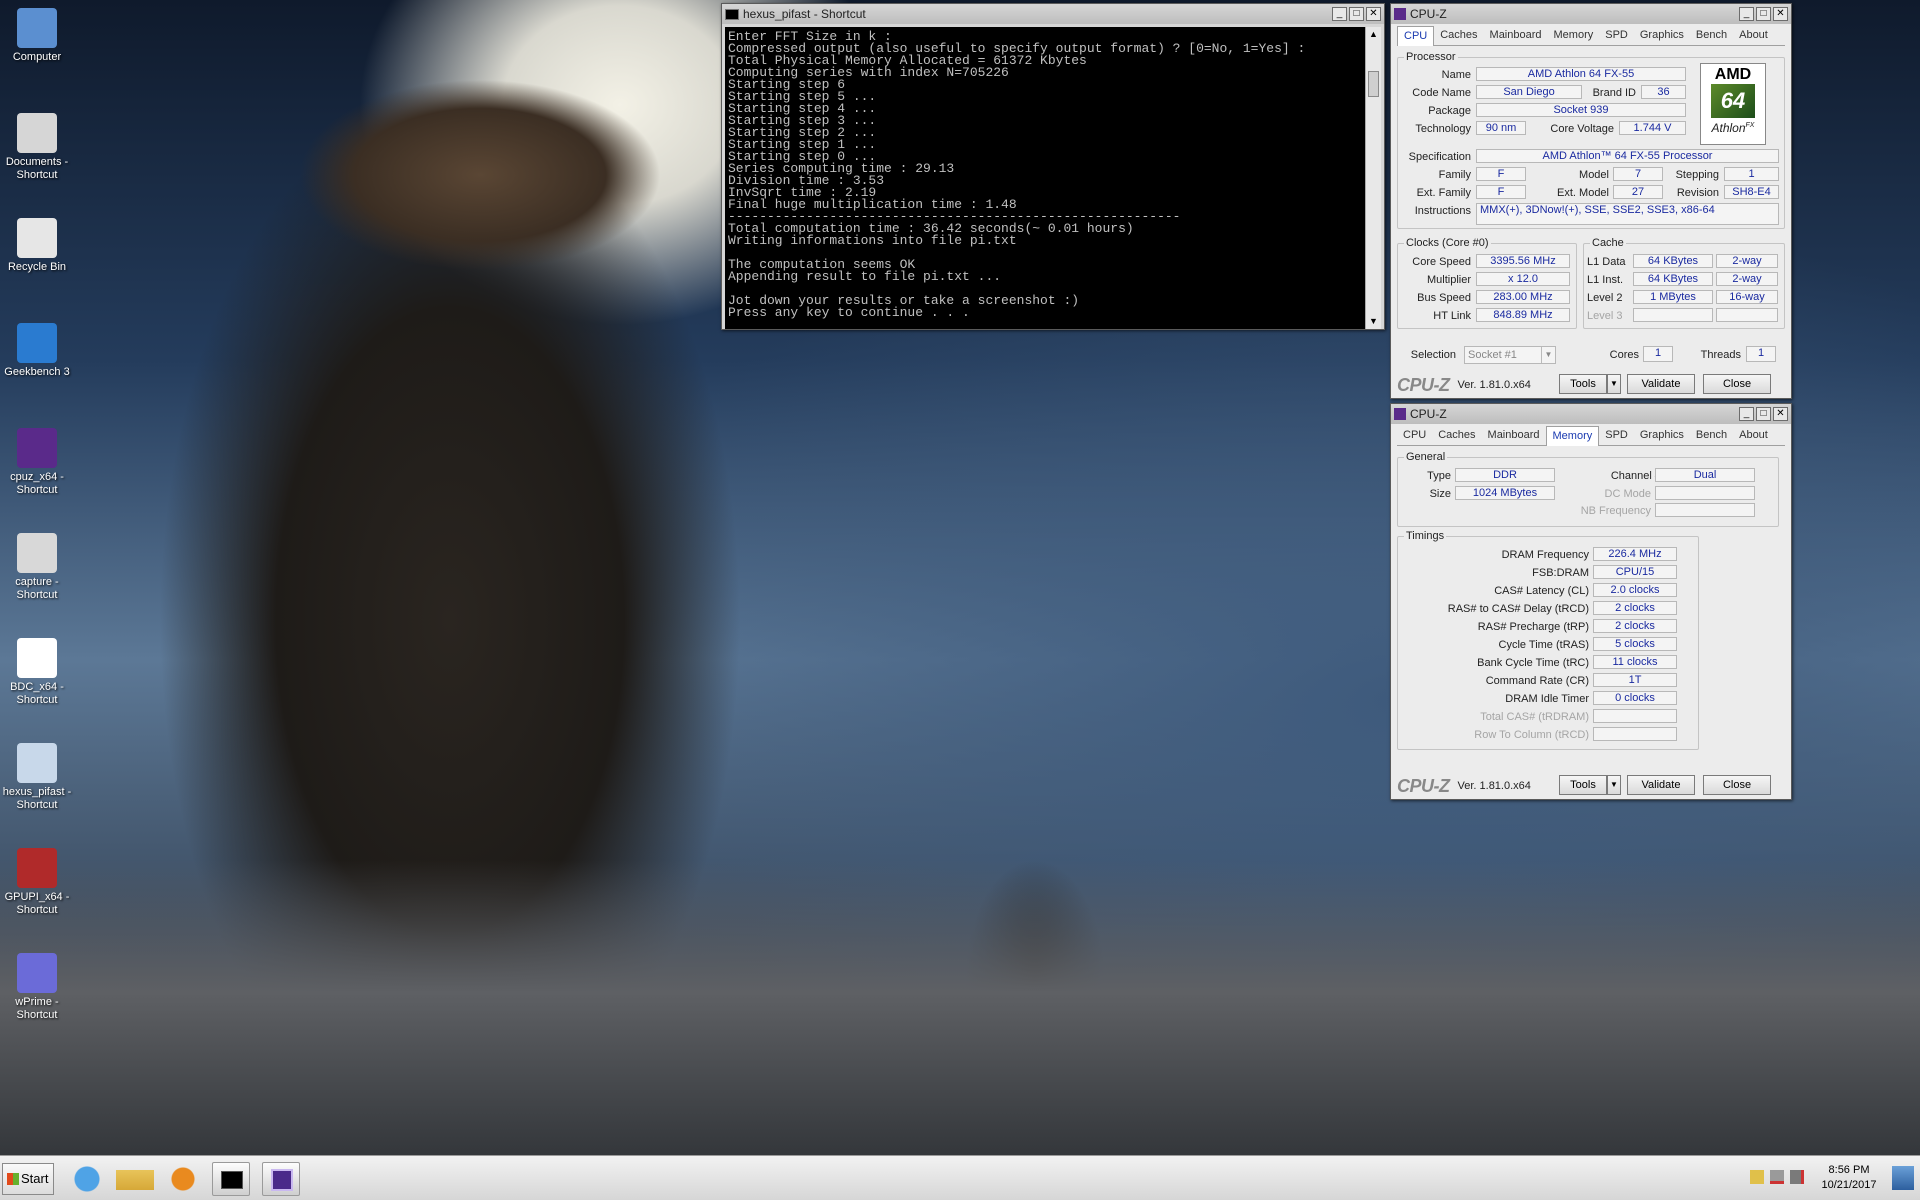 The image size is (1920, 1200). I want to click on action-center-icon, so click(1757, 1177).